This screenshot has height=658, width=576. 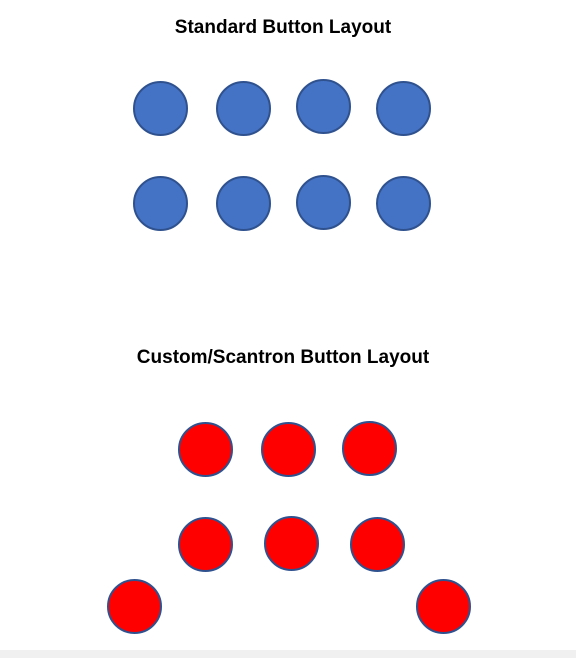 What do you see at coordinates (283, 27) in the screenshot?
I see `standard-layout-title: Standard Button Layout` at bounding box center [283, 27].